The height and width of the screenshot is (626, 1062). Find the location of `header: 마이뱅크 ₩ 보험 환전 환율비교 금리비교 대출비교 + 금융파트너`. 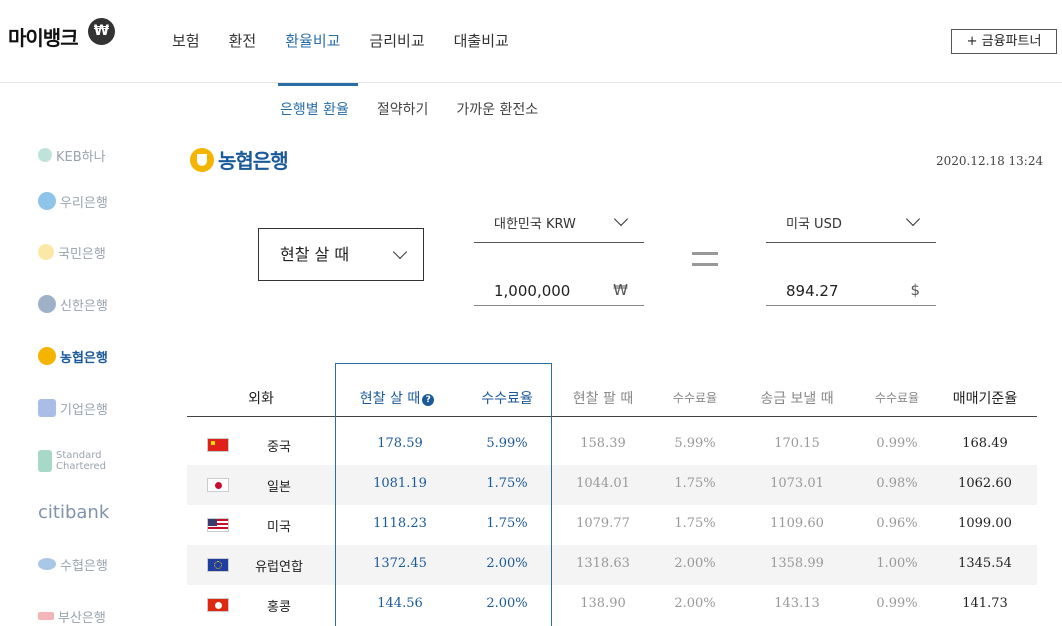

header: 마이뱅크 ₩ 보험 환전 환율비교 금리비교 대출비교 + 금융파트너 is located at coordinates (531, 41).